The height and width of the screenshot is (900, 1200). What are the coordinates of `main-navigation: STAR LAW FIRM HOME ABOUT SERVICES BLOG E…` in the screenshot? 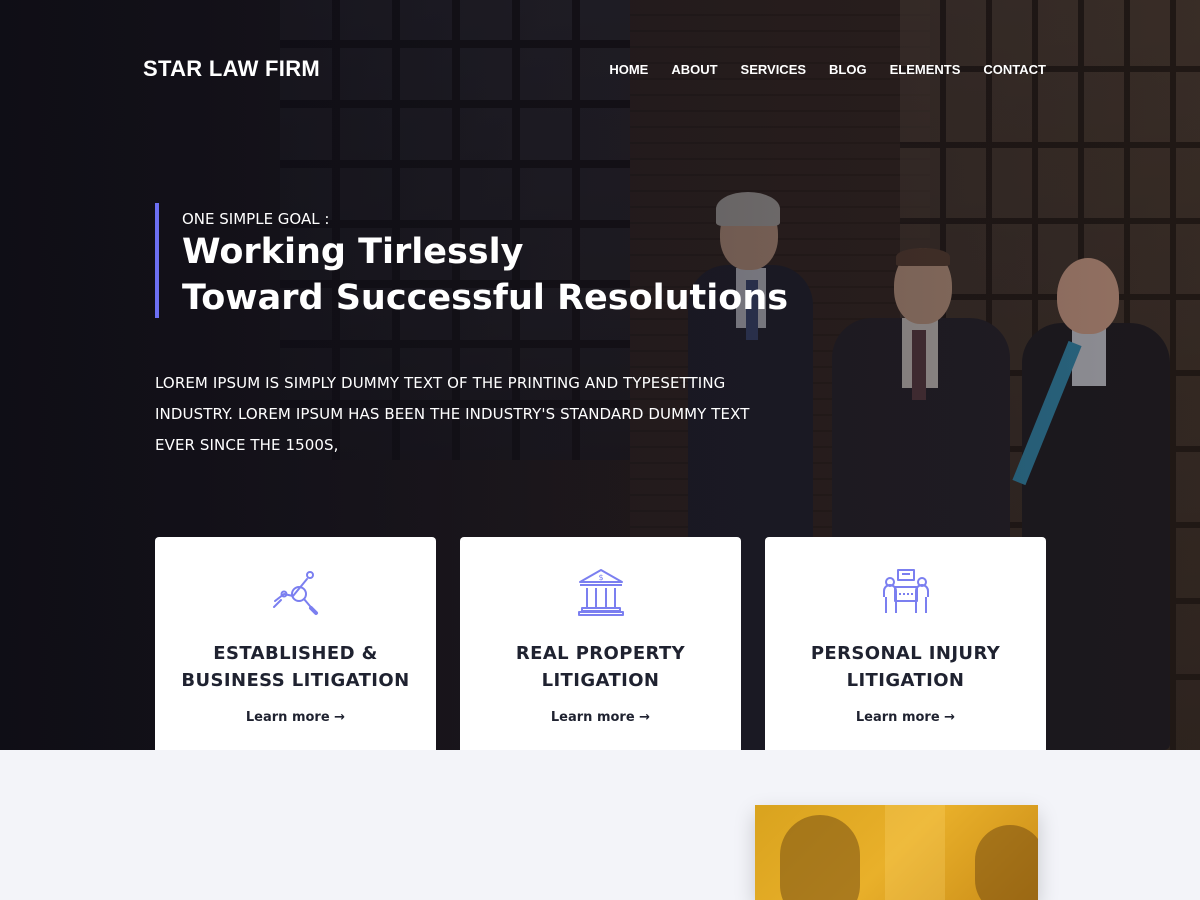 It's located at (594, 70).